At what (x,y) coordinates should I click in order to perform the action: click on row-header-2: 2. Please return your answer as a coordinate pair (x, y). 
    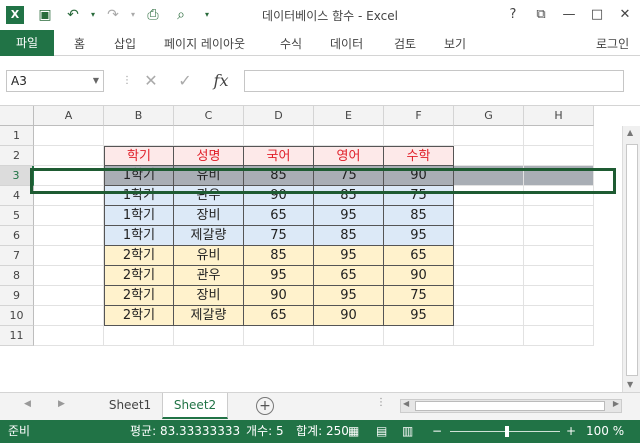
    Looking at the image, I should click on (17, 156).